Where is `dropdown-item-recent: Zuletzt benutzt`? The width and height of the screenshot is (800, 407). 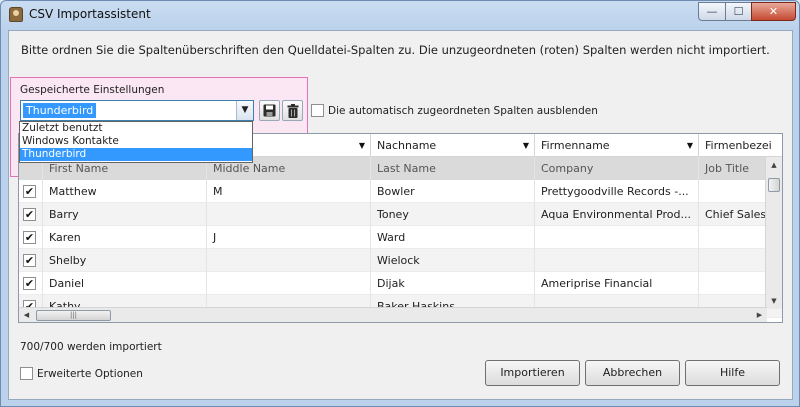
dropdown-item-recent: Zuletzt benutzt is located at coordinates (136, 128).